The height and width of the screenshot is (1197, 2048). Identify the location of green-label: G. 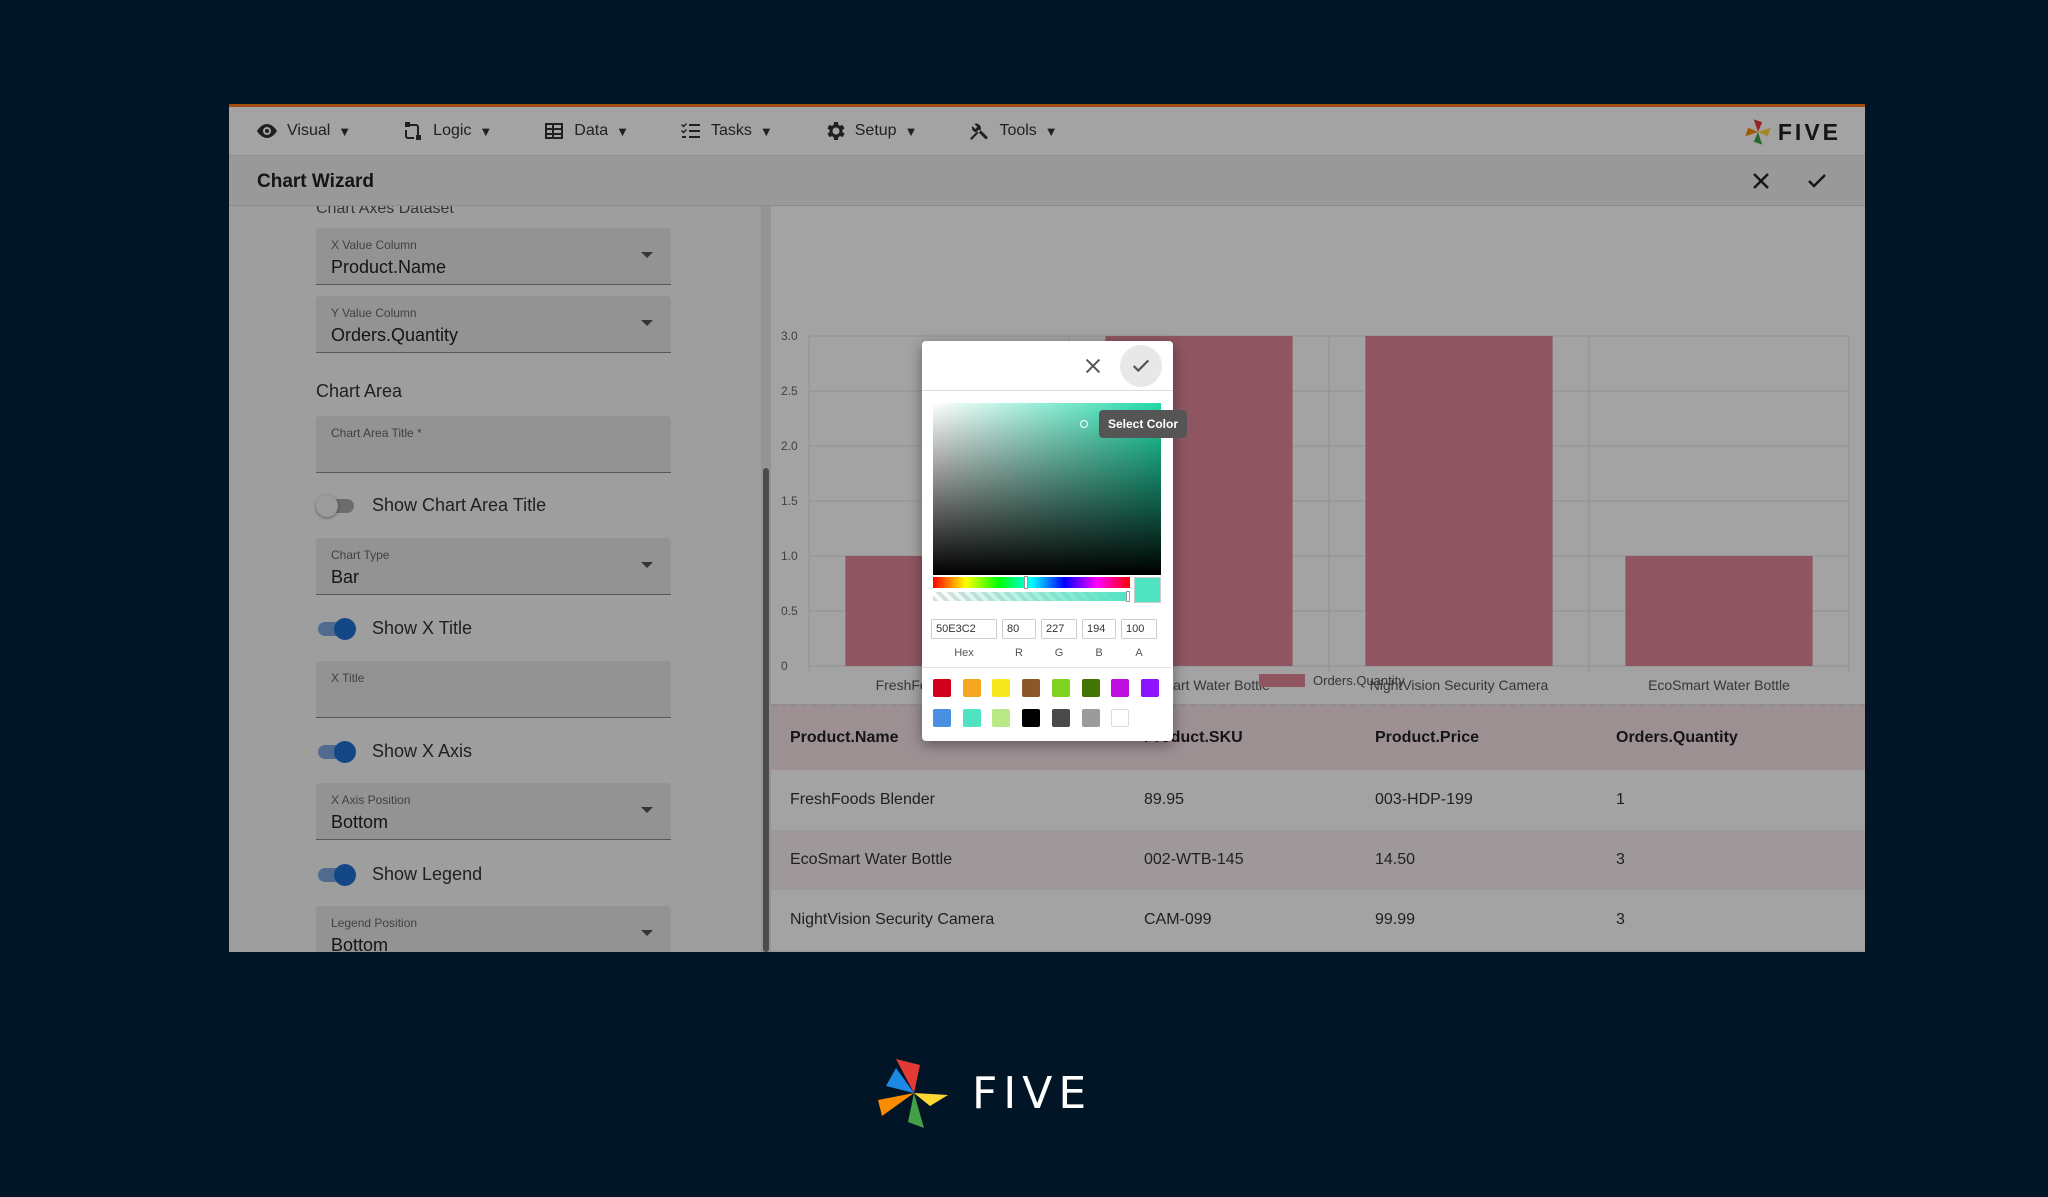
(1059, 653).